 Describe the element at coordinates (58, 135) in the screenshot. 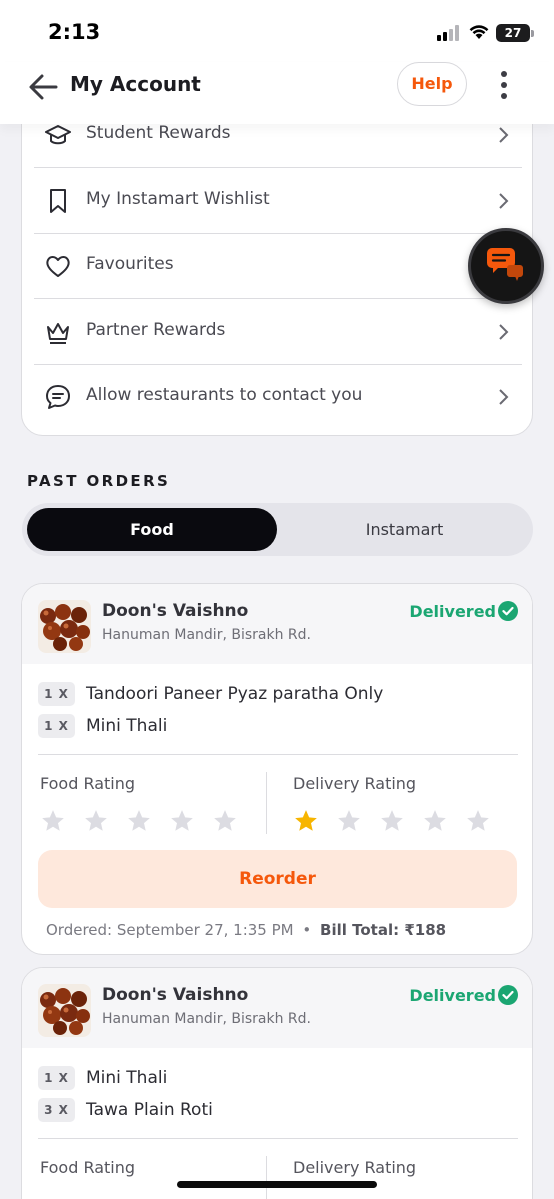

I see `graduation-cap-icon` at that location.